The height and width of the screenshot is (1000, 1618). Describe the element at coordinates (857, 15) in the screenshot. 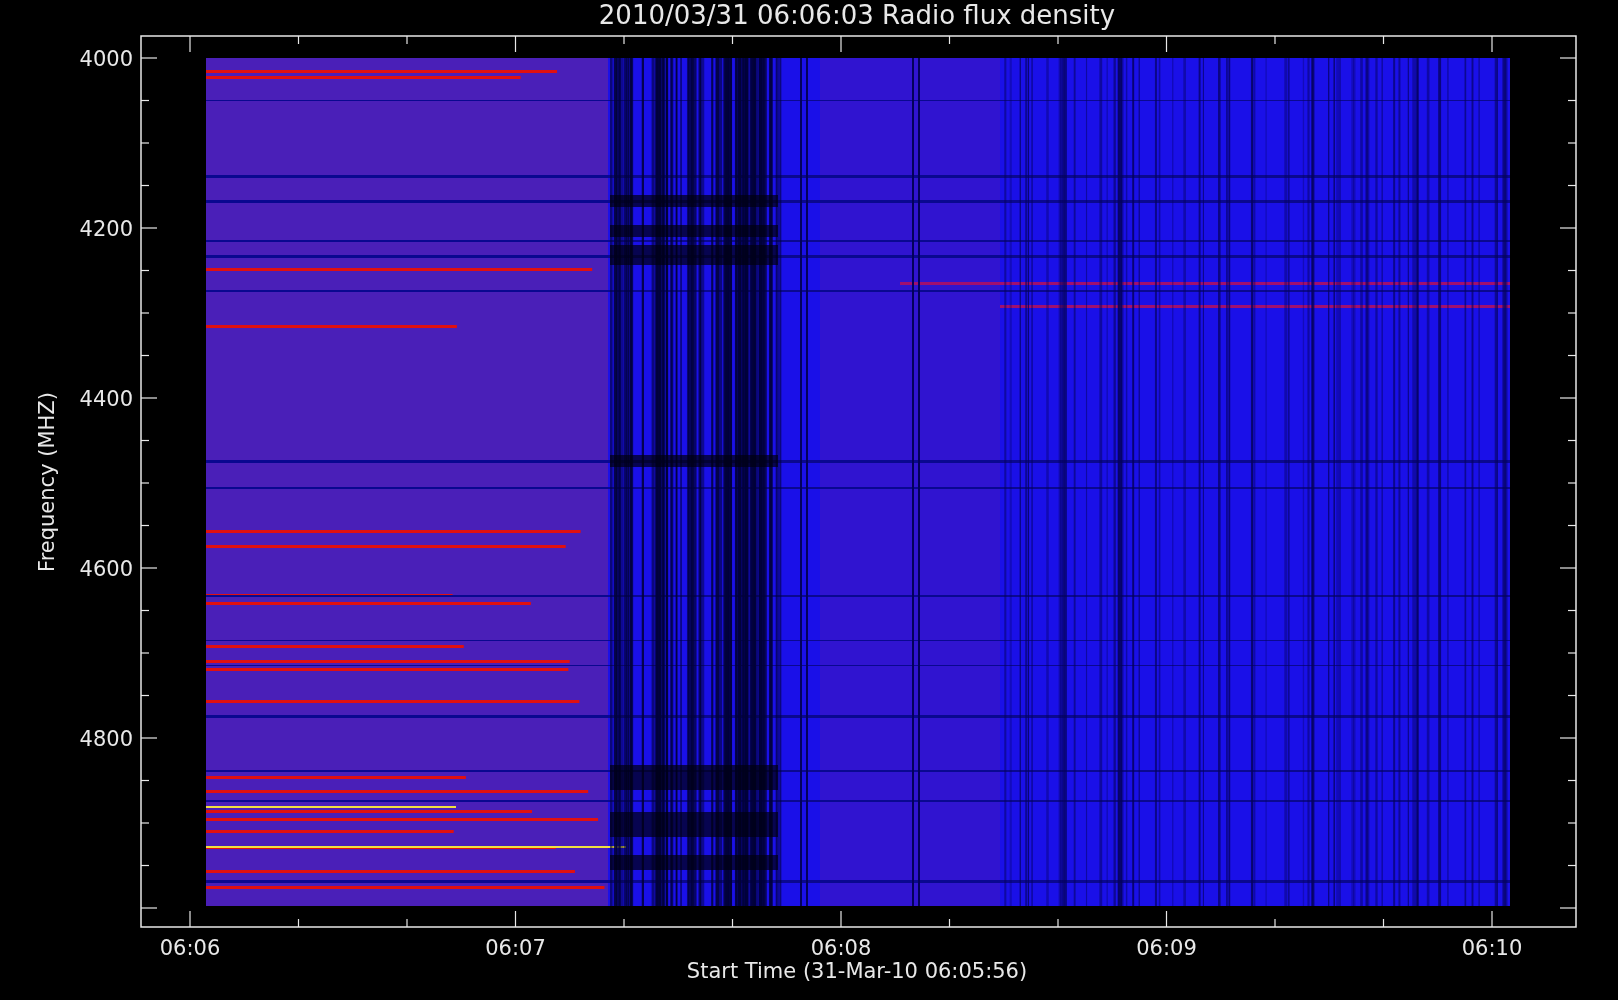

I see `plot-title: 2010/03/31 06:06:03 Radio flux density` at that location.